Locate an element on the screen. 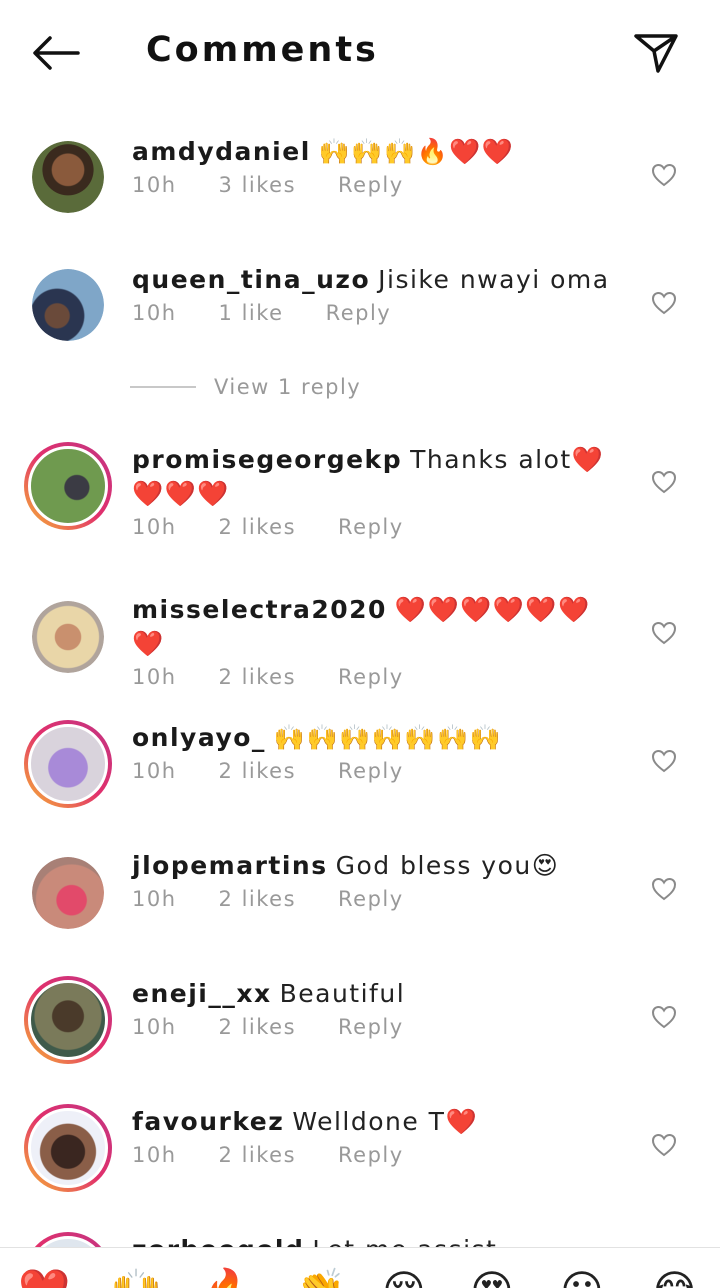 The image size is (720, 1288). comment-text-line: jlopemartins God bless you😍 is located at coordinates (372, 866).